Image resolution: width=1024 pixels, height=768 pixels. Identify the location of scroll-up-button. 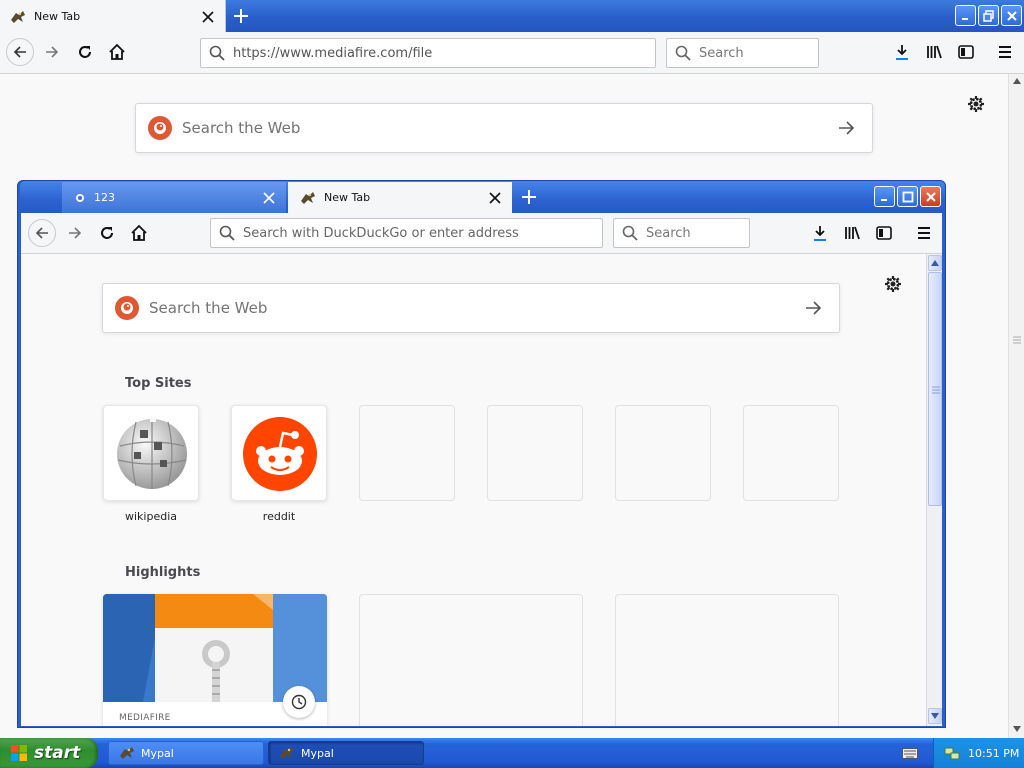
(935, 263).